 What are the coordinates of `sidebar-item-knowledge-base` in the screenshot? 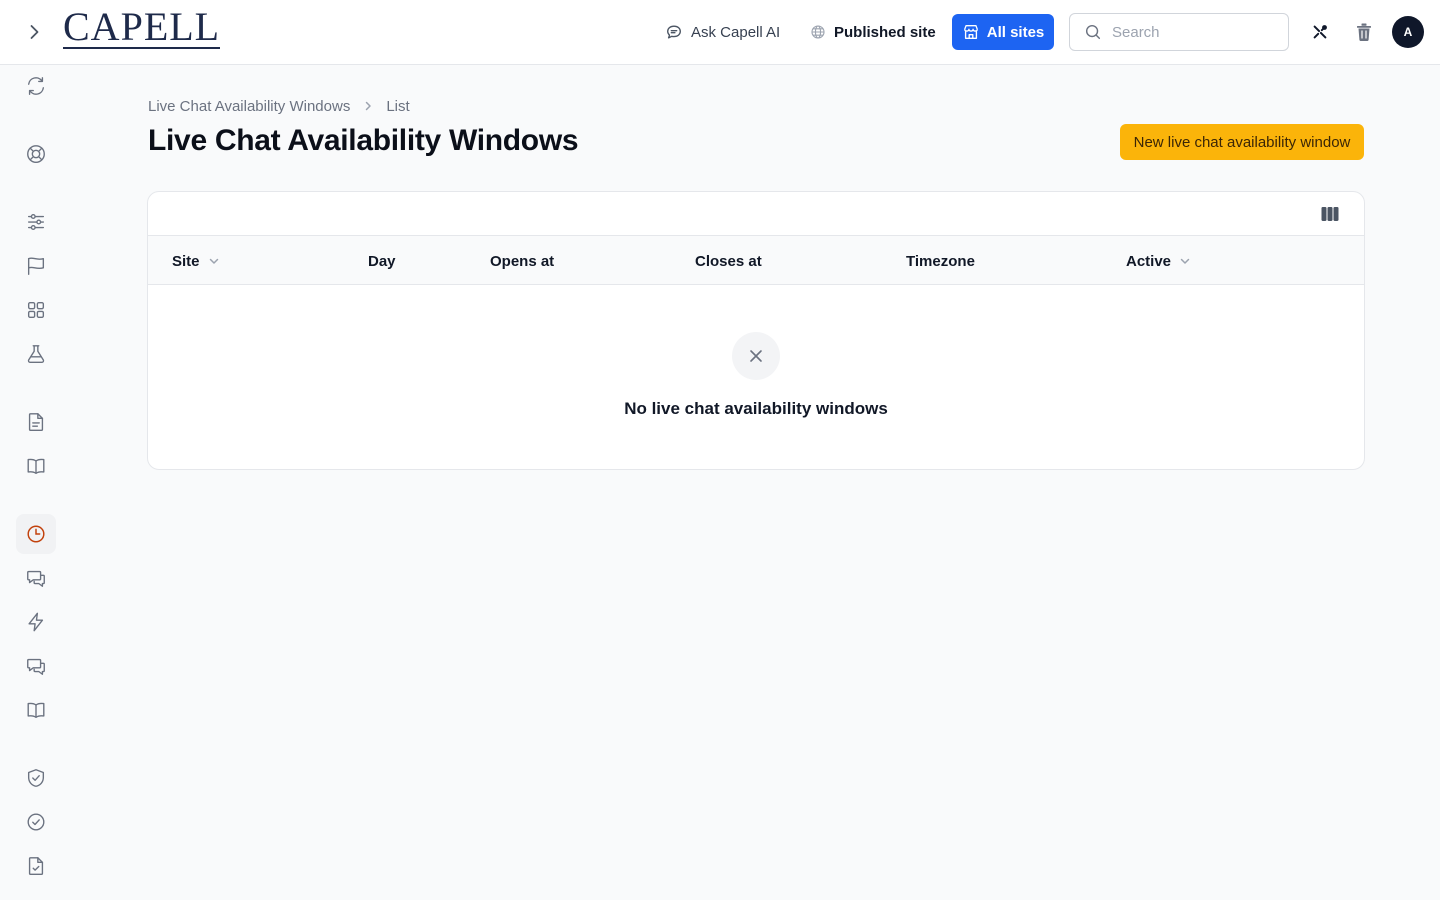 It's located at (36, 710).